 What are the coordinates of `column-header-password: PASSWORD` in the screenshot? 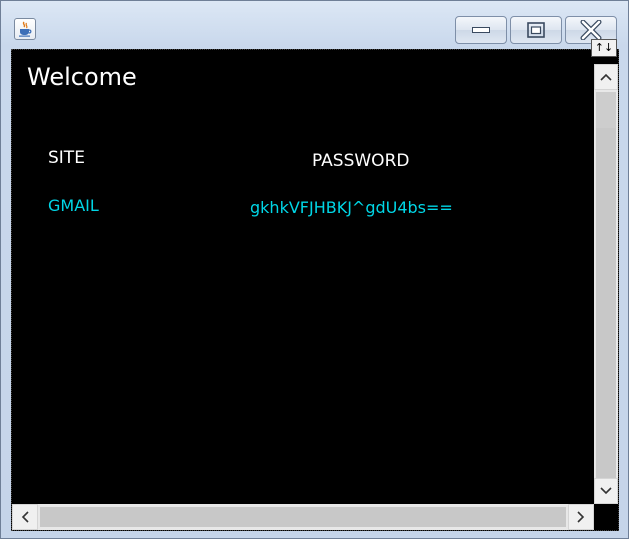 It's located at (361, 161).